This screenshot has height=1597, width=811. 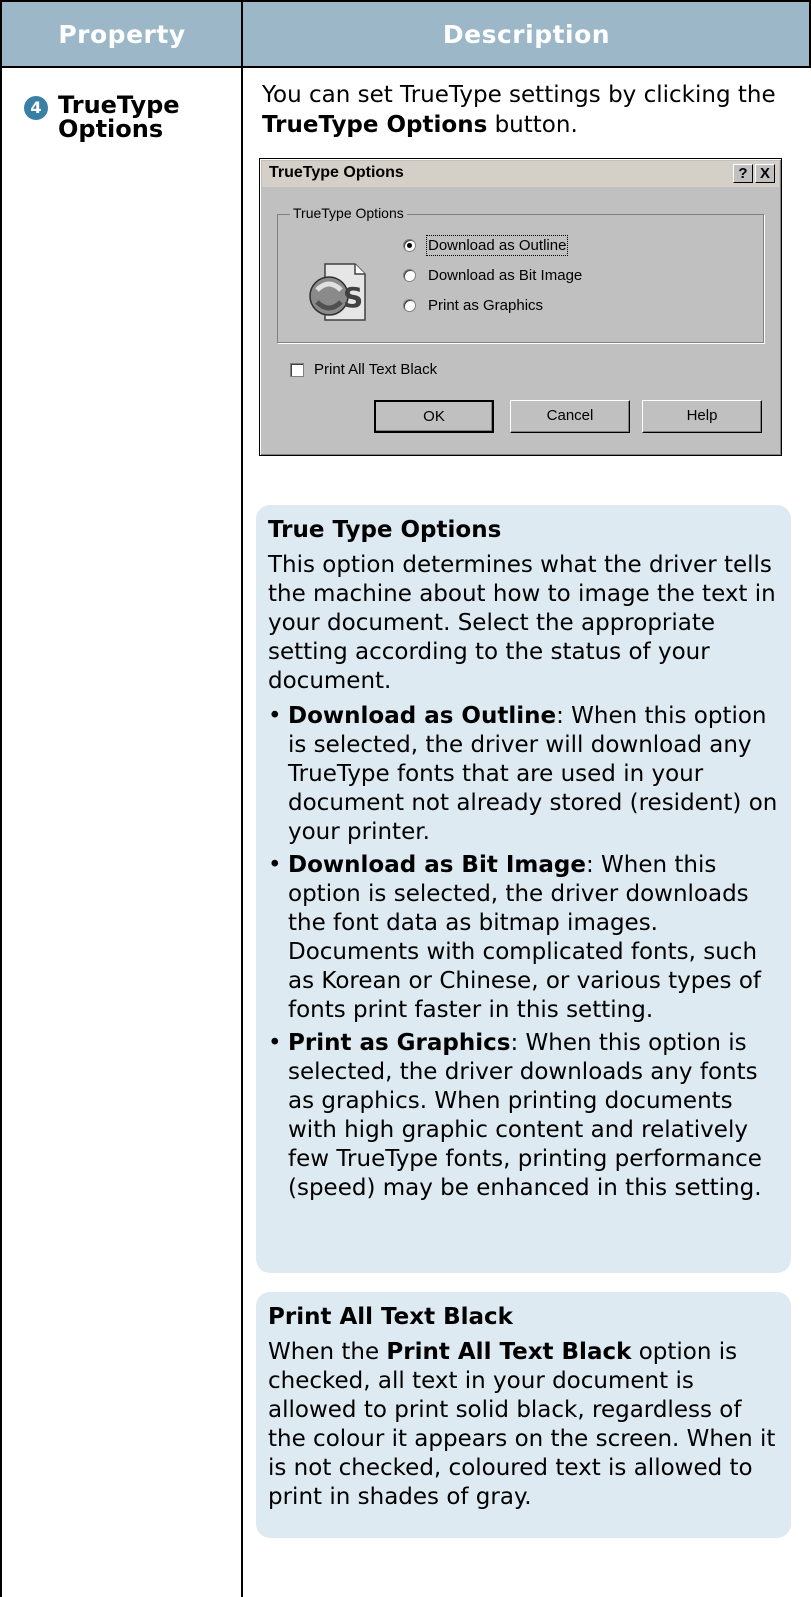 What do you see at coordinates (434, 416) in the screenshot?
I see `ok-button: OK` at bounding box center [434, 416].